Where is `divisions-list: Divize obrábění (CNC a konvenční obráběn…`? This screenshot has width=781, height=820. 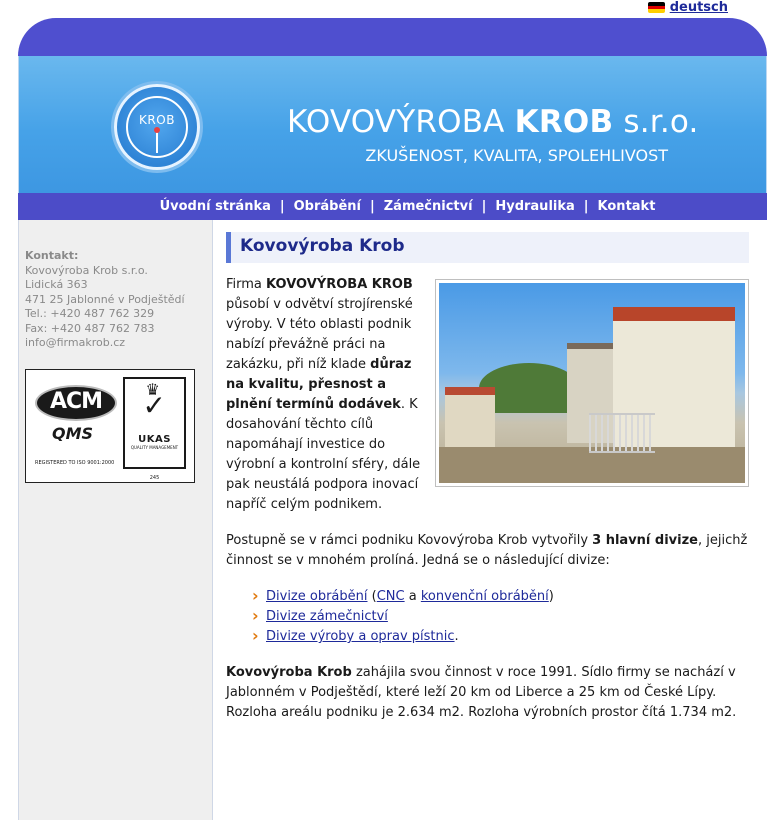 divisions-list: Divize obrábění (CNC a konvenční obráběn… is located at coordinates (487, 616).